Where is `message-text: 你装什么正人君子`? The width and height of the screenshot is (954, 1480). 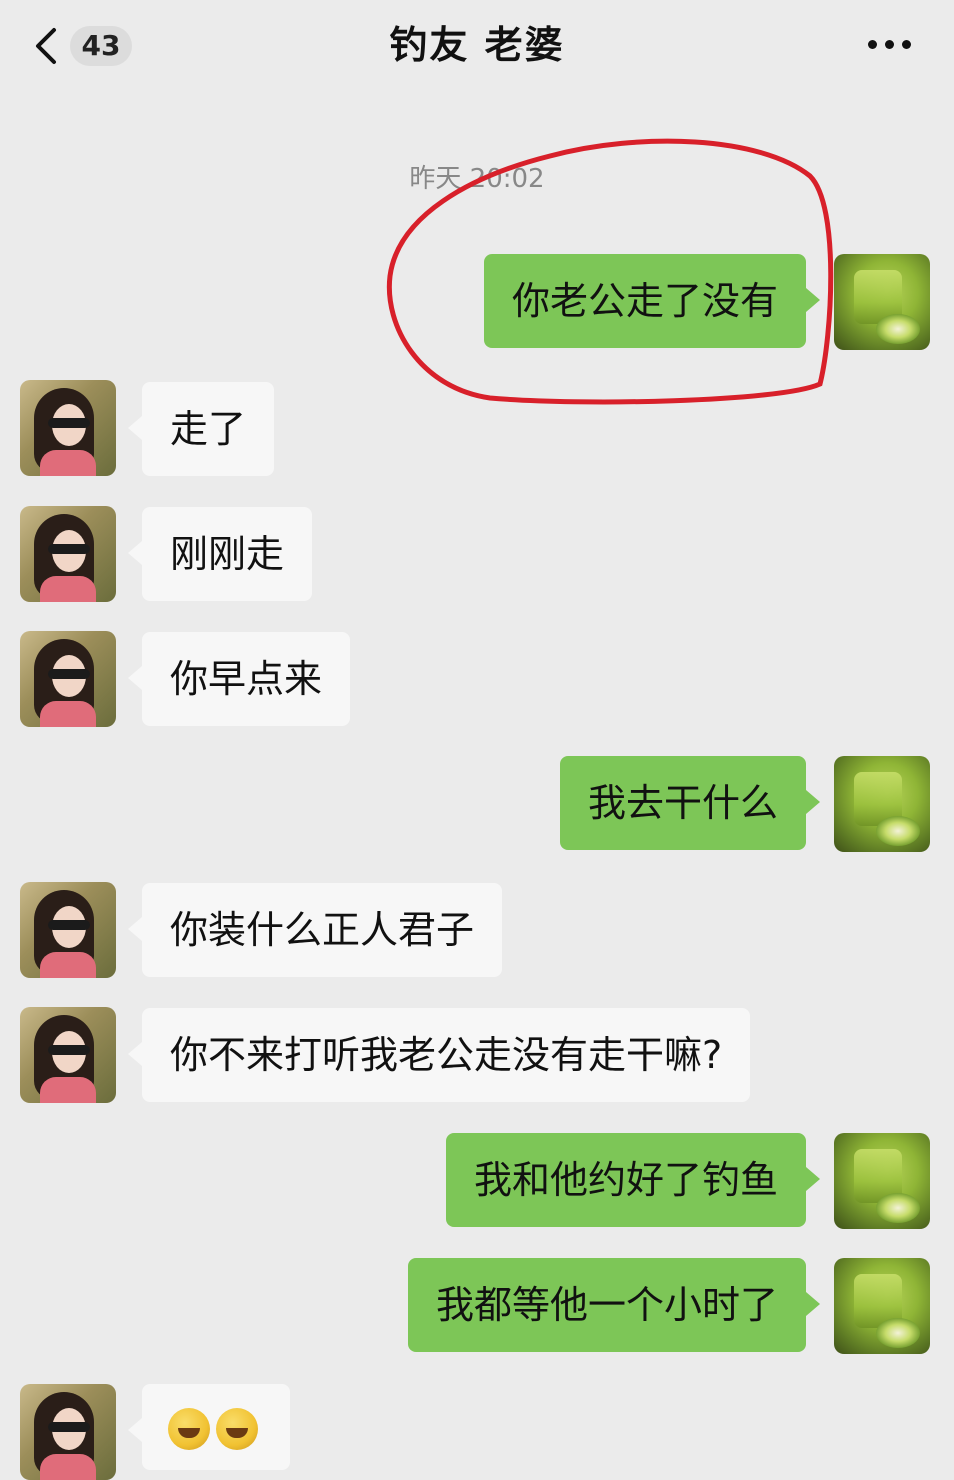
message-text: 你装什么正人君子 is located at coordinates (322, 930).